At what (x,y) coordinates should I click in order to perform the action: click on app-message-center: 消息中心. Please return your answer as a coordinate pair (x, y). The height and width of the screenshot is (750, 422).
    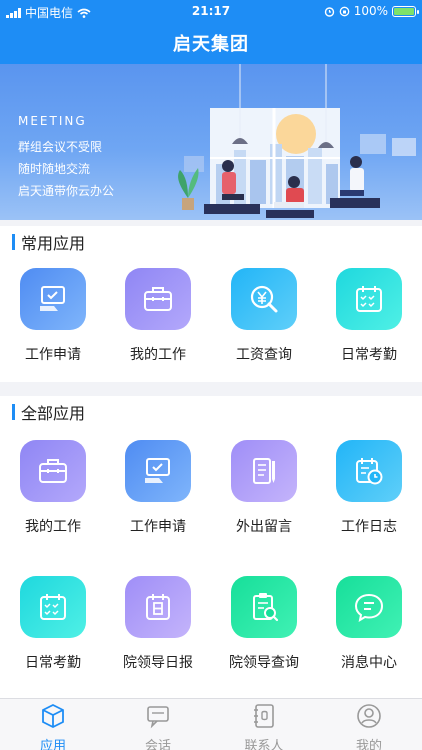
    Looking at the image, I should click on (369, 624).